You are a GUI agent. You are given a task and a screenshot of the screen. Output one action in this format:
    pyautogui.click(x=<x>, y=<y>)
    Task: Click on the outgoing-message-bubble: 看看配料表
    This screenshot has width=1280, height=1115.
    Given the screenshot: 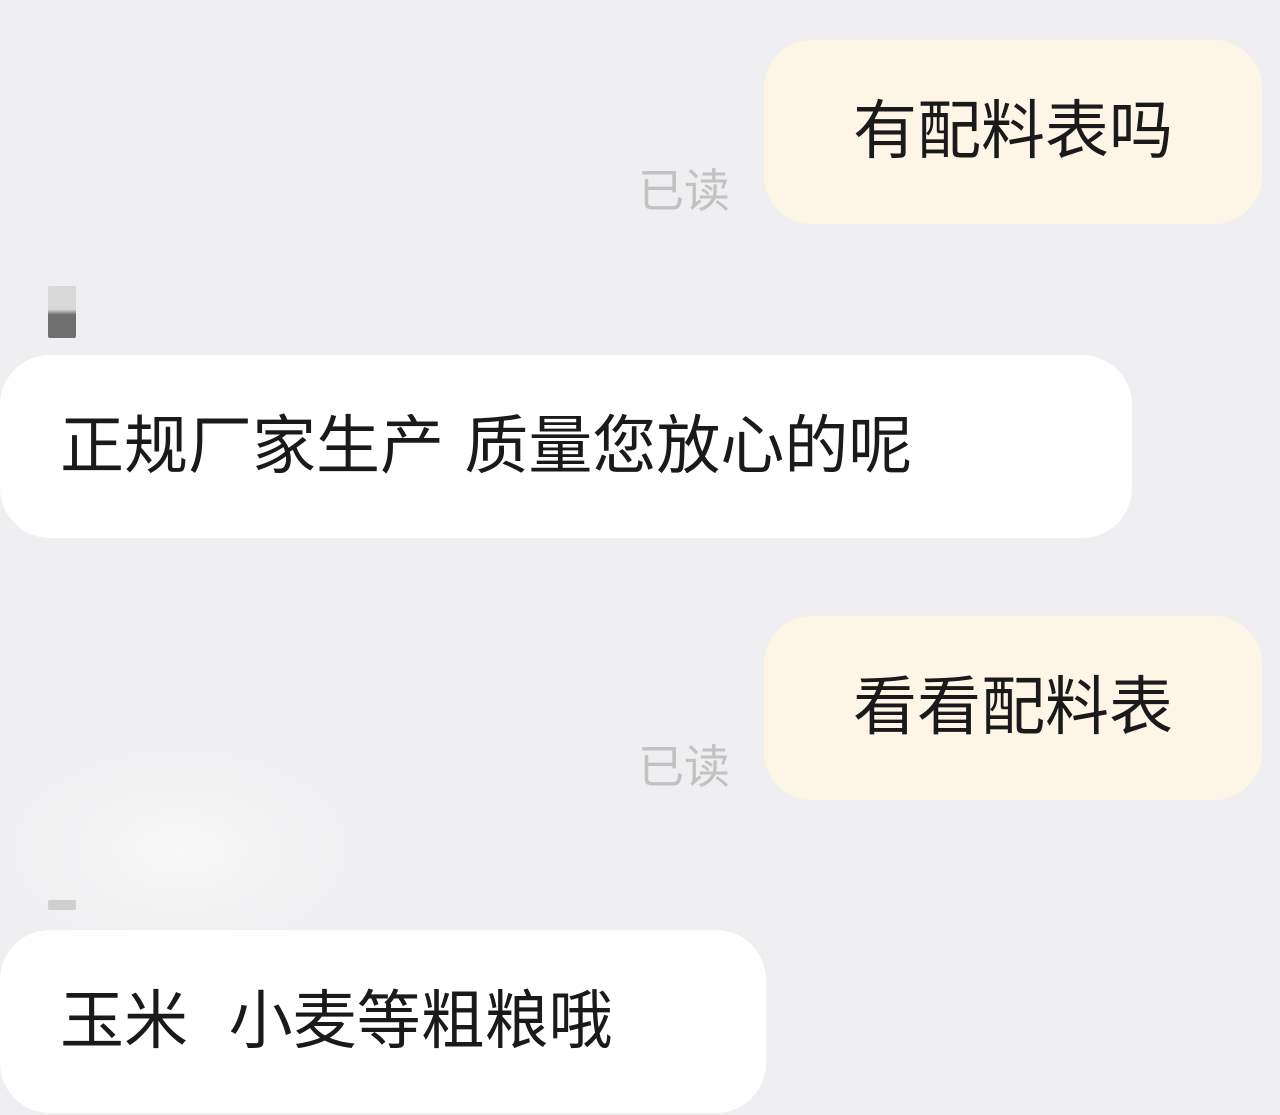 What is the action you would take?
    pyautogui.click(x=1013, y=708)
    